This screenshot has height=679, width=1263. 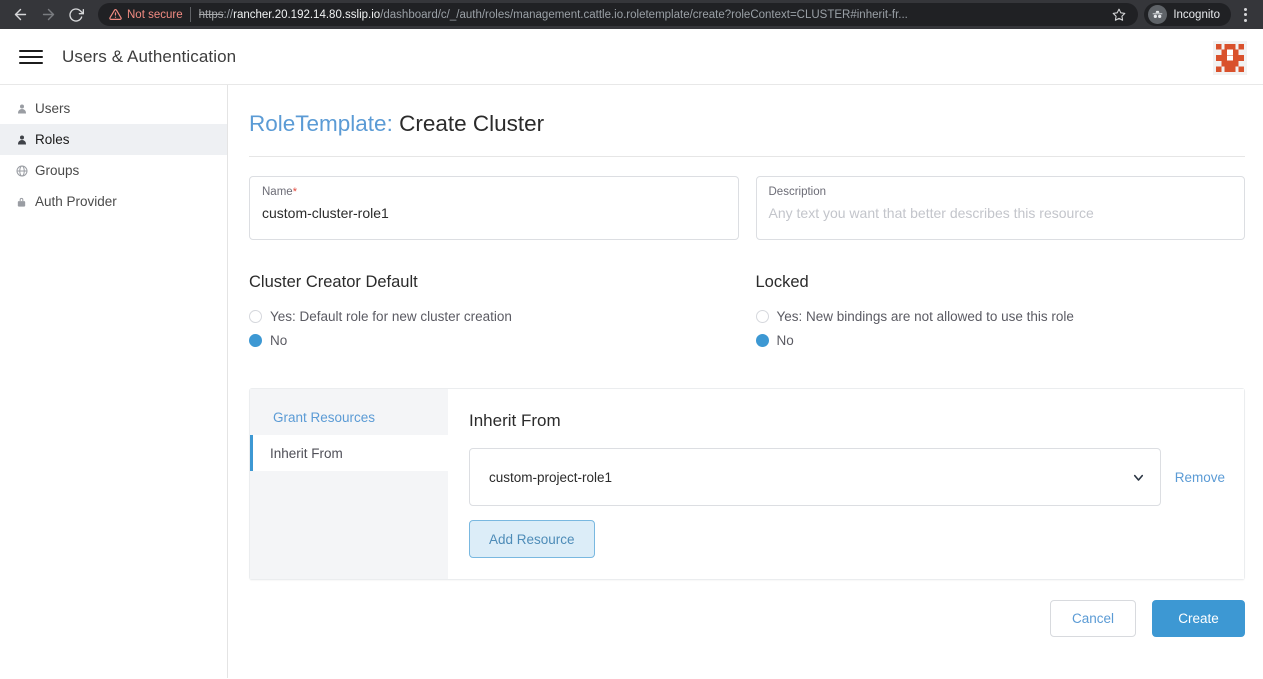 I want to click on create-button: Create, so click(x=1198, y=618).